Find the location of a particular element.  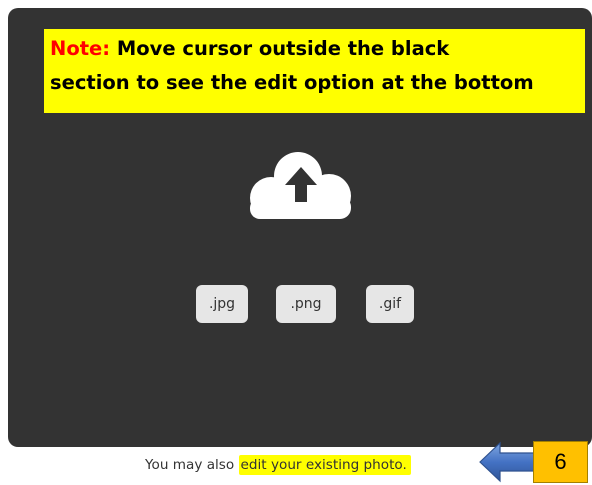

edit-link-label: edit your existing photo is located at coordinates (321, 465).